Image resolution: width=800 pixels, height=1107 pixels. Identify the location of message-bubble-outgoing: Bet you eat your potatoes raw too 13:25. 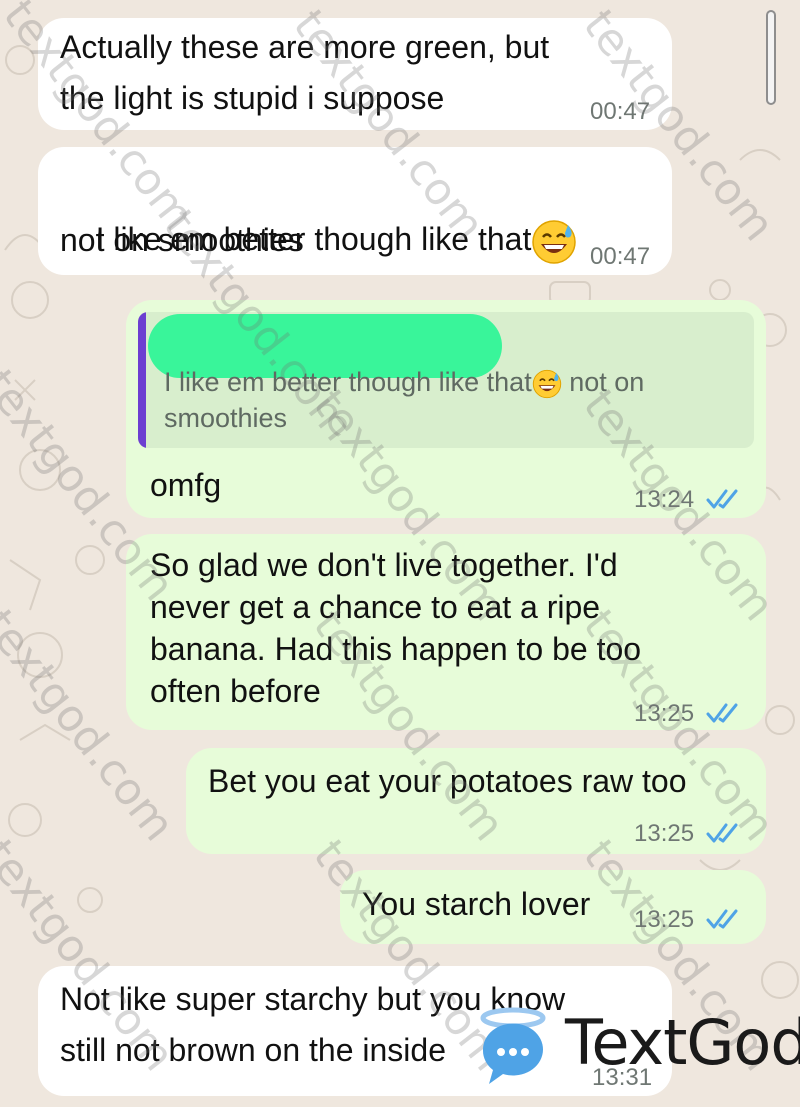
(476, 801).